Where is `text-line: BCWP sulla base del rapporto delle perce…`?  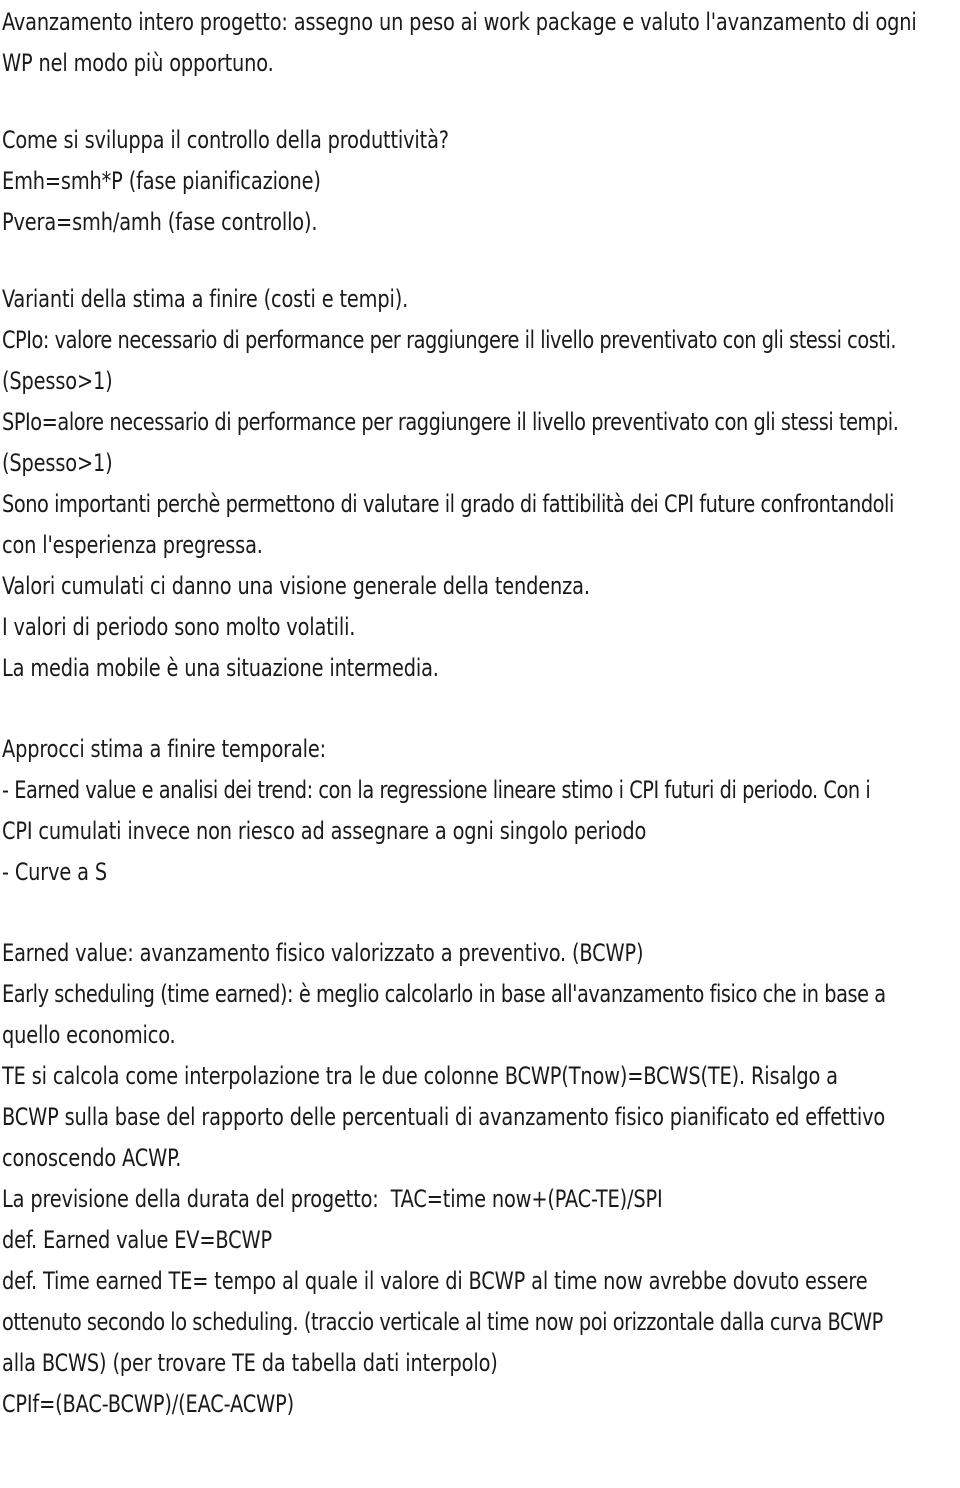
text-line: BCWP sulla base del rapporto delle perce… is located at coordinates (444, 1117).